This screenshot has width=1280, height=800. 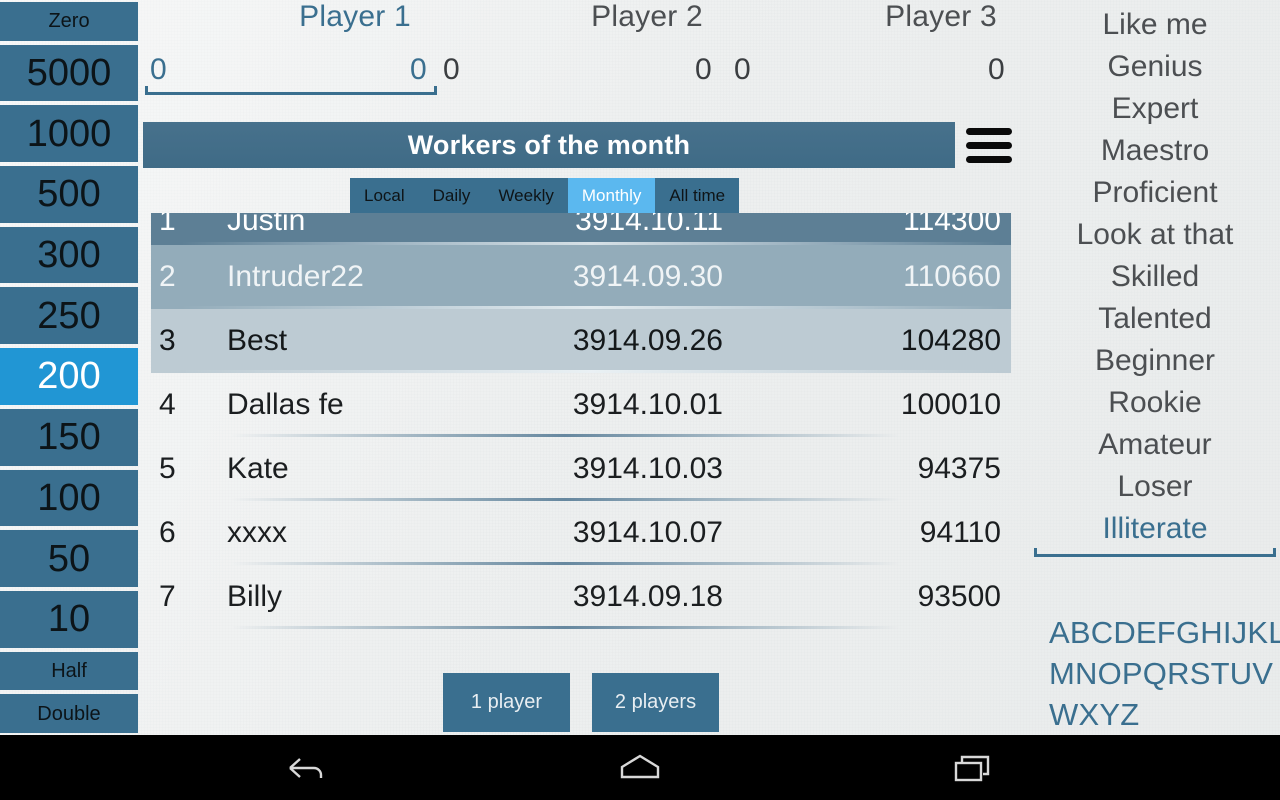 I want to click on rail-button-300: 300, so click(x=69, y=255).